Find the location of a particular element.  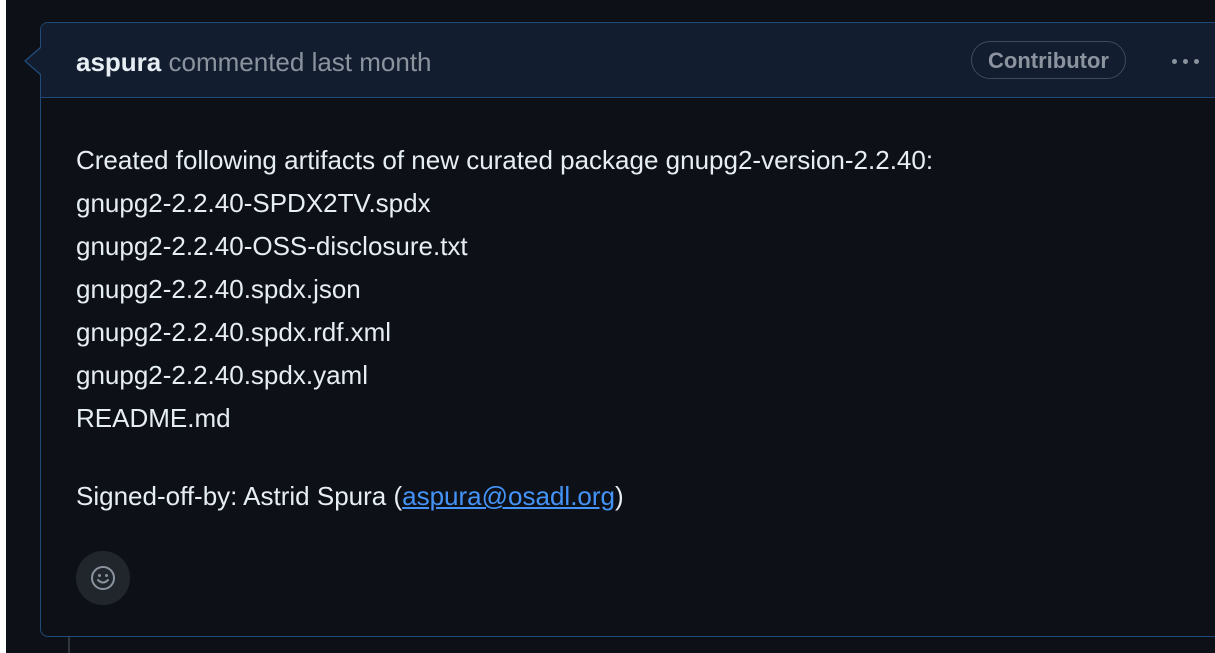

signoff-suffix: ) is located at coordinates (619, 496).